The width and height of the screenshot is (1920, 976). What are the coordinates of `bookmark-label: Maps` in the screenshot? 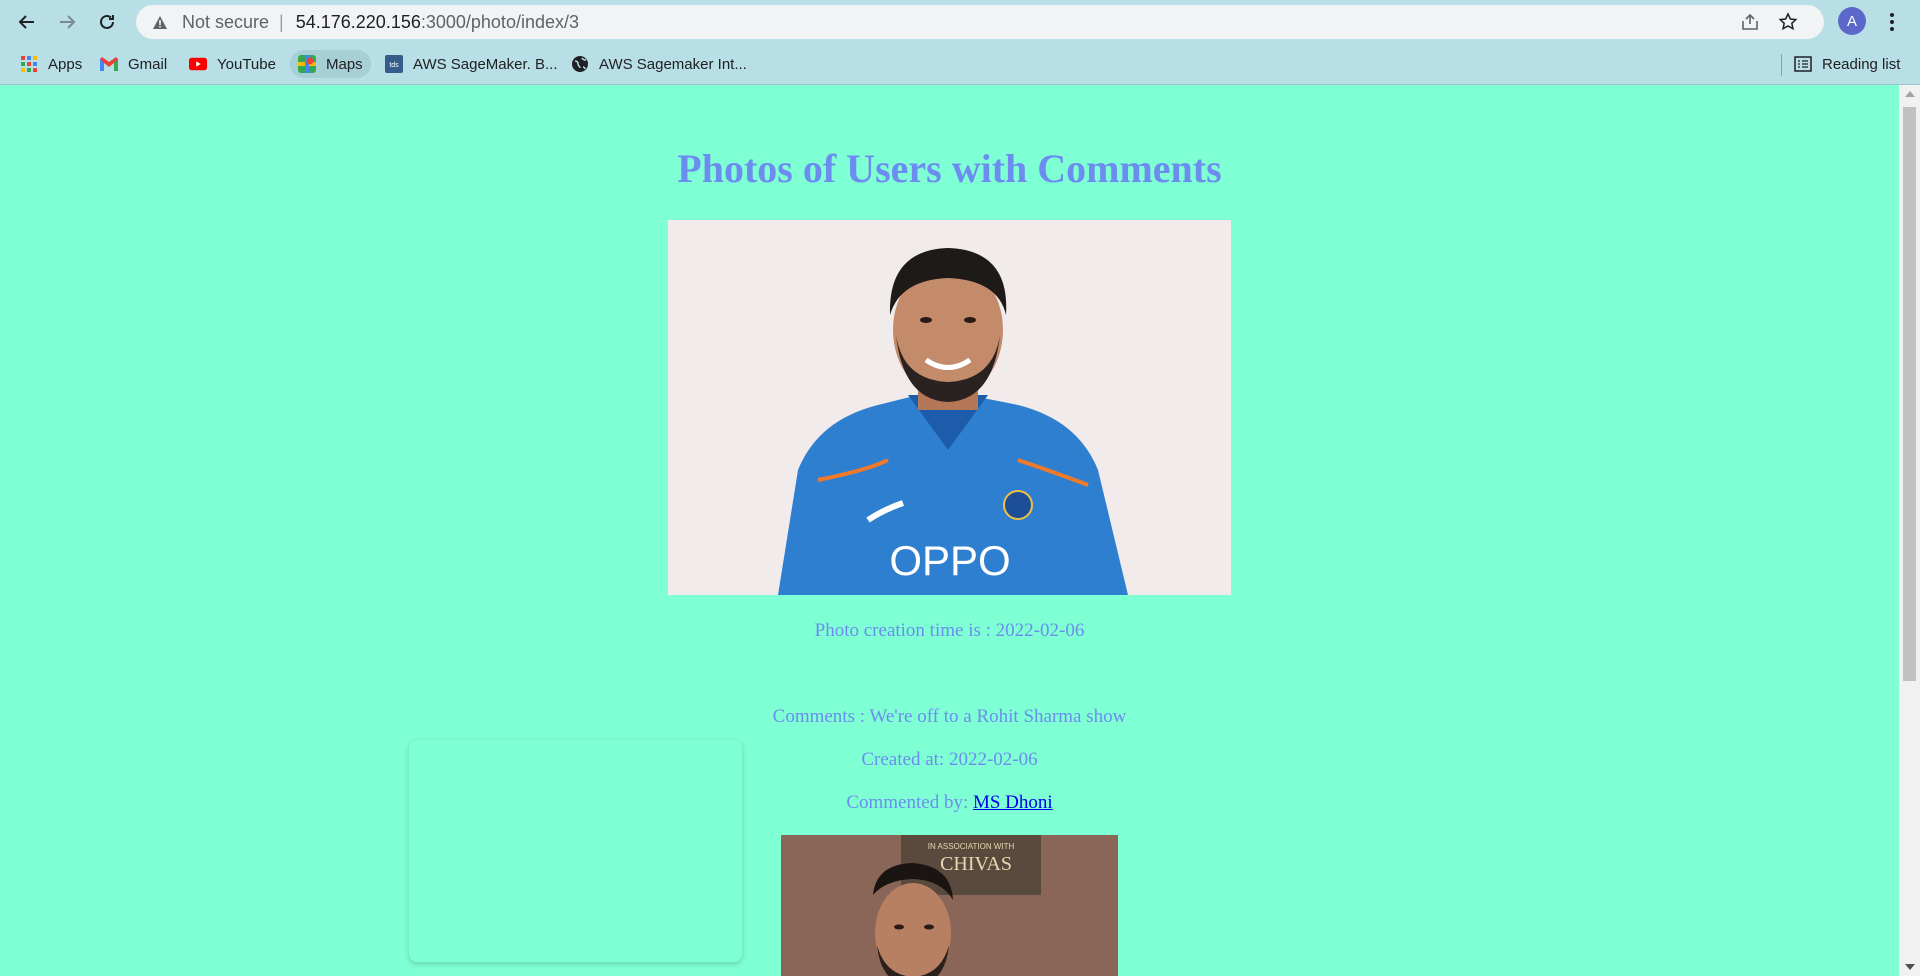 It's located at (344, 64).